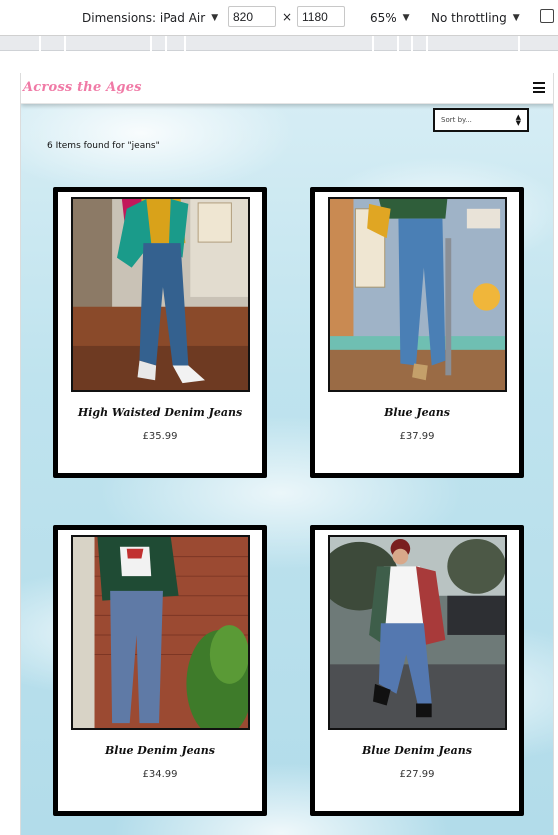 This screenshot has height=835, width=558. I want to click on product-name: Blue Jeans, so click(417, 412).